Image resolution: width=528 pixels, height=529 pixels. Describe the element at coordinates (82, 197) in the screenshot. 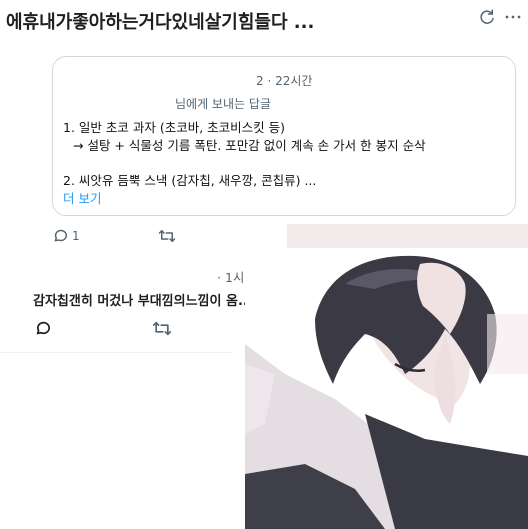

I see `show-more-link: 더 보기` at that location.